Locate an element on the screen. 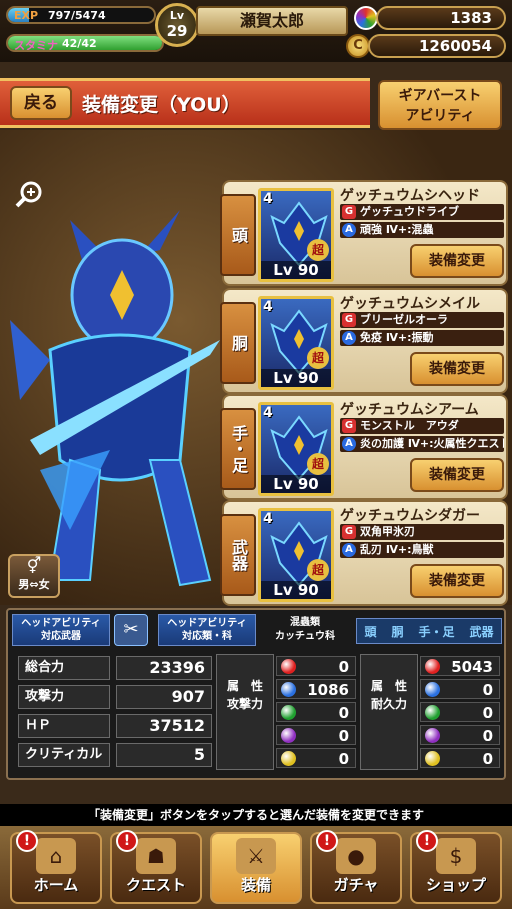 The width and height of the screenshot is (512, 909). stat-label-critical: クリティカル is located at coordinates (64, 755).